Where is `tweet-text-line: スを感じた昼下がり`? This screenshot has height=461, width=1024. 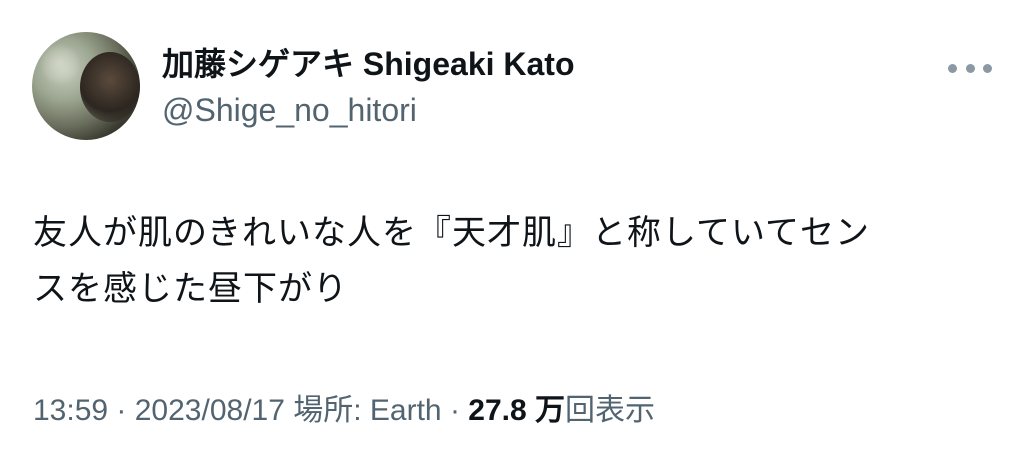 tweet-text-line: スを感じた昼下がり is located at coordinates (190, 289).